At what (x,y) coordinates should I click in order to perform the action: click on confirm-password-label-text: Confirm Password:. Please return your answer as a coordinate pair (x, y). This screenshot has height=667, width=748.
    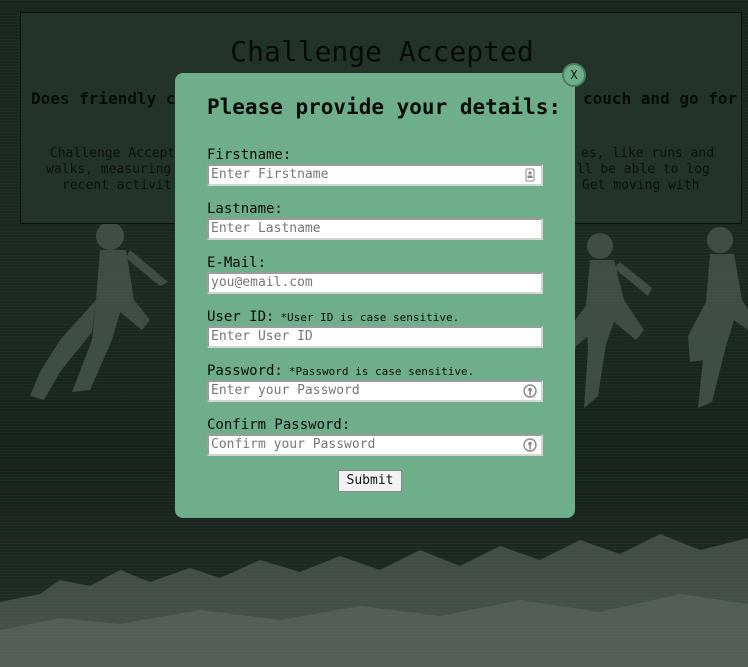
    Looking at the image, I should click on (279, 425).